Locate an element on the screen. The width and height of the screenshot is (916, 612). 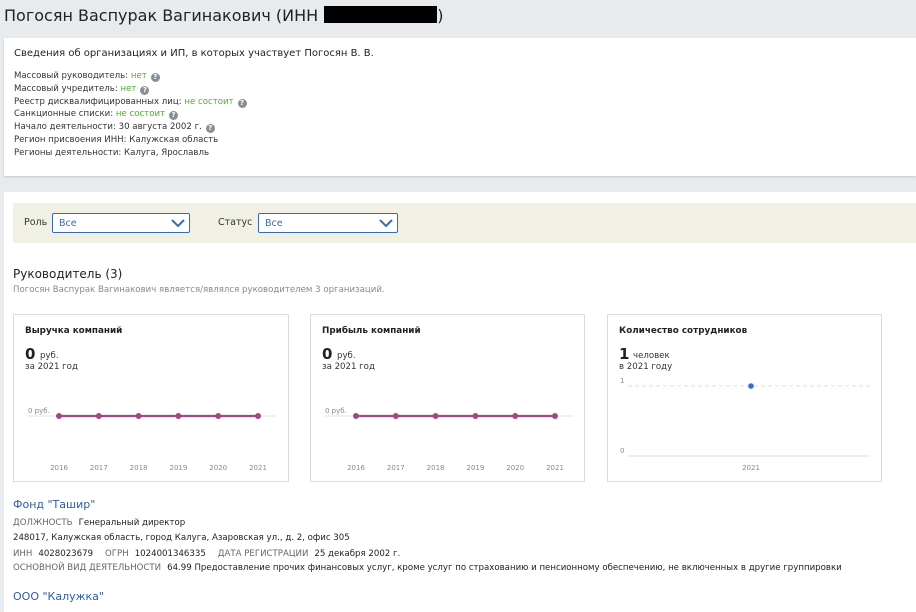
summary-row-label: Массовый руководитель: is located at coordinates (71, 76).